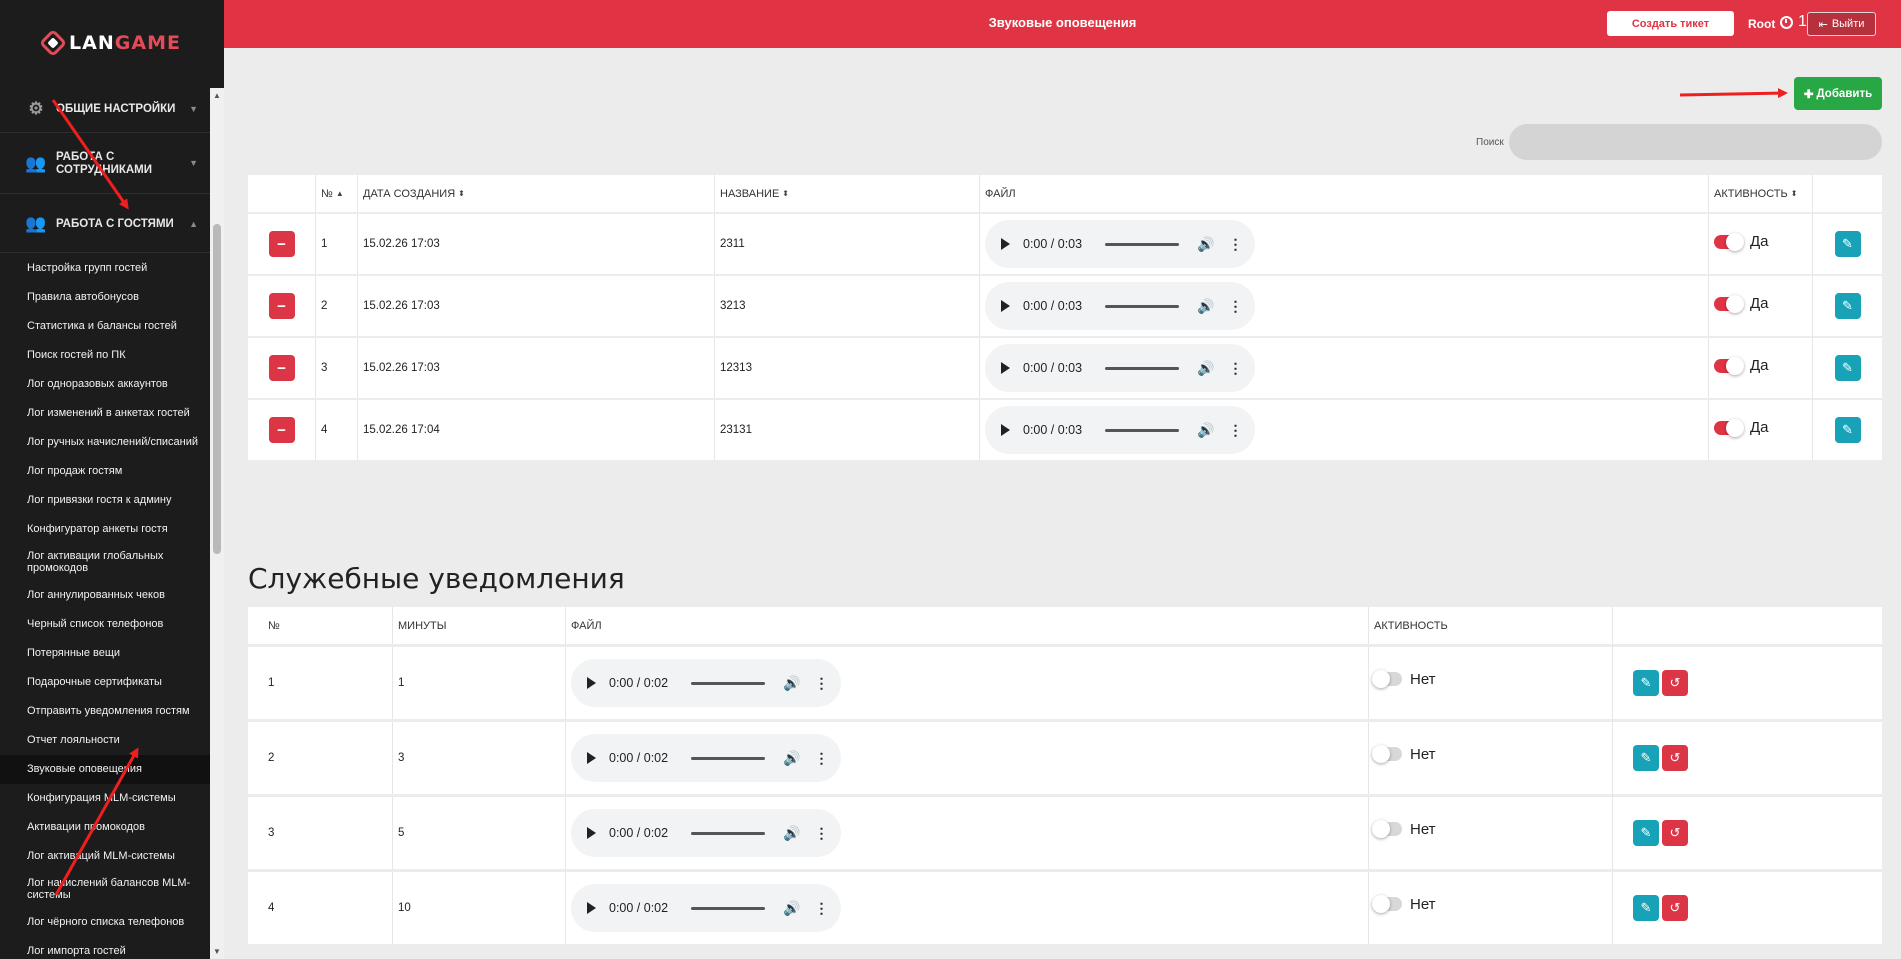  What do you see at coordinates (1761, 193) in the screenshot?
I see `col-active-header: Активность ⬍` at bounding box center [1761, 193].